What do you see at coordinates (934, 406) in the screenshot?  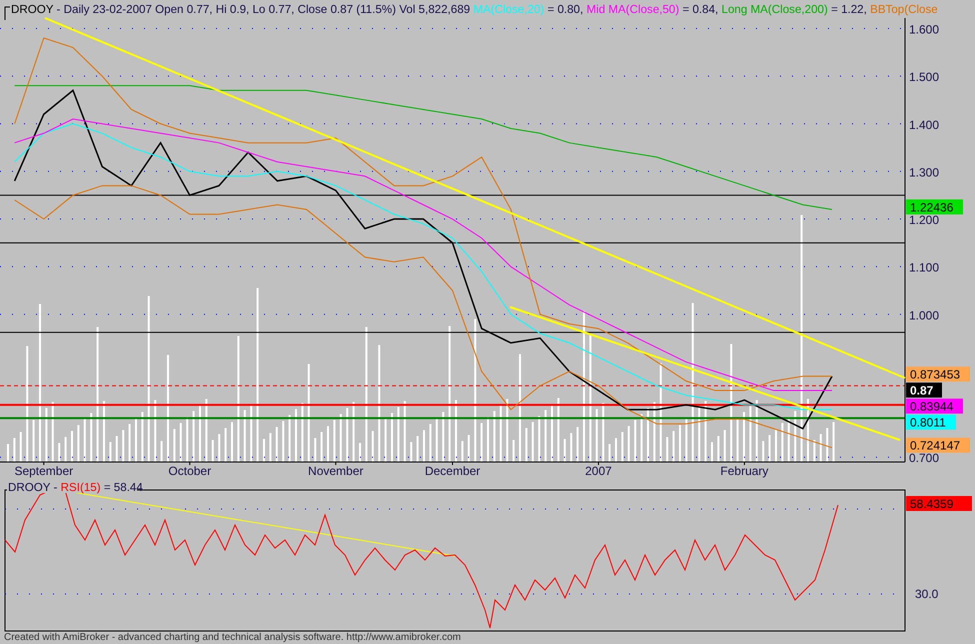 I see `price-value-label: 0.83944` at bounding box center [934, 406].